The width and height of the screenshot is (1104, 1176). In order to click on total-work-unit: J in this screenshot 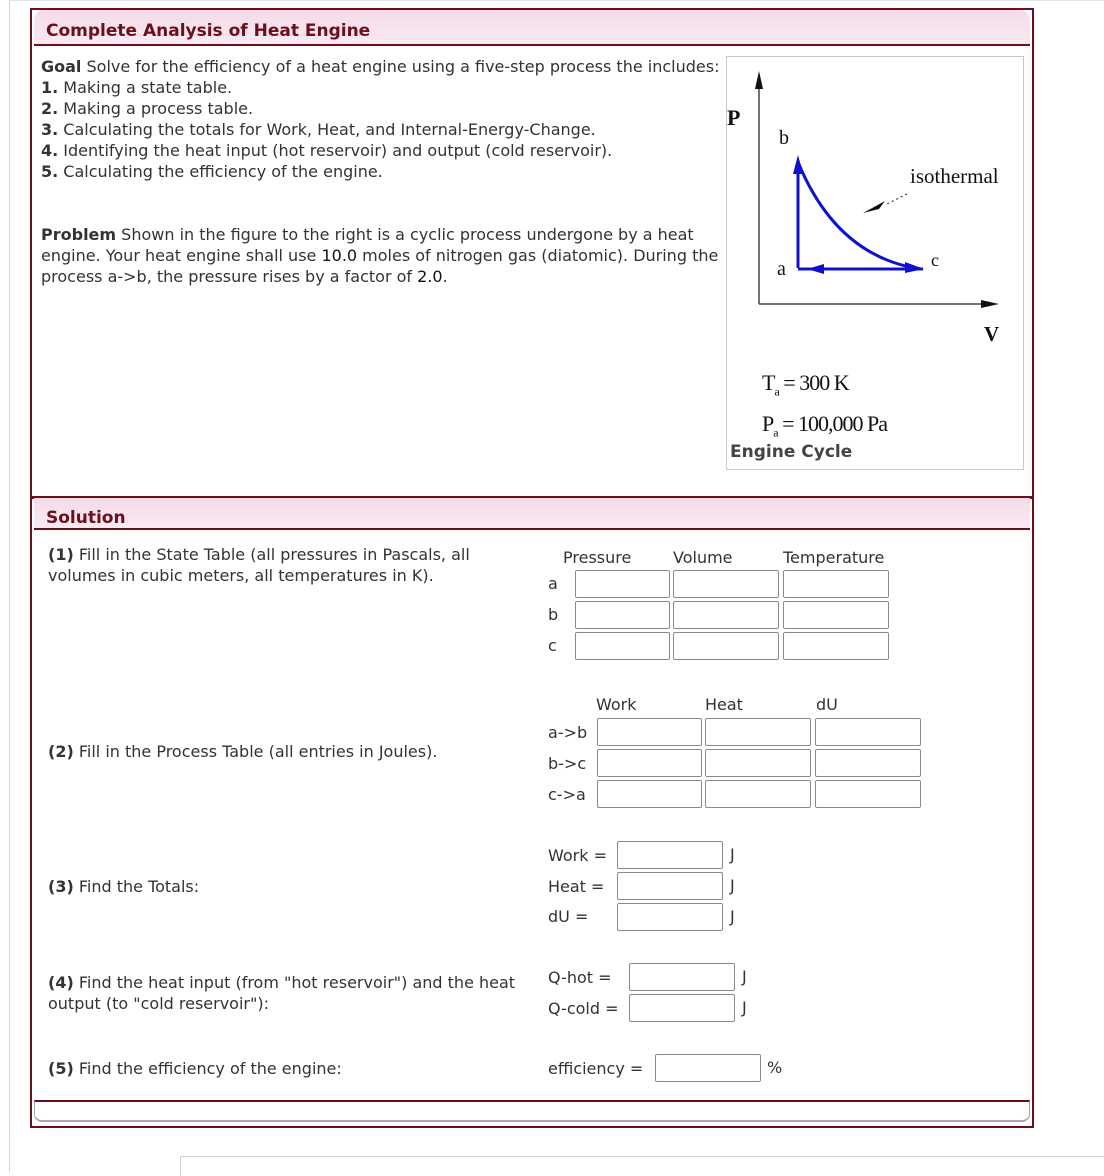, I will do `click(732, 854)`.